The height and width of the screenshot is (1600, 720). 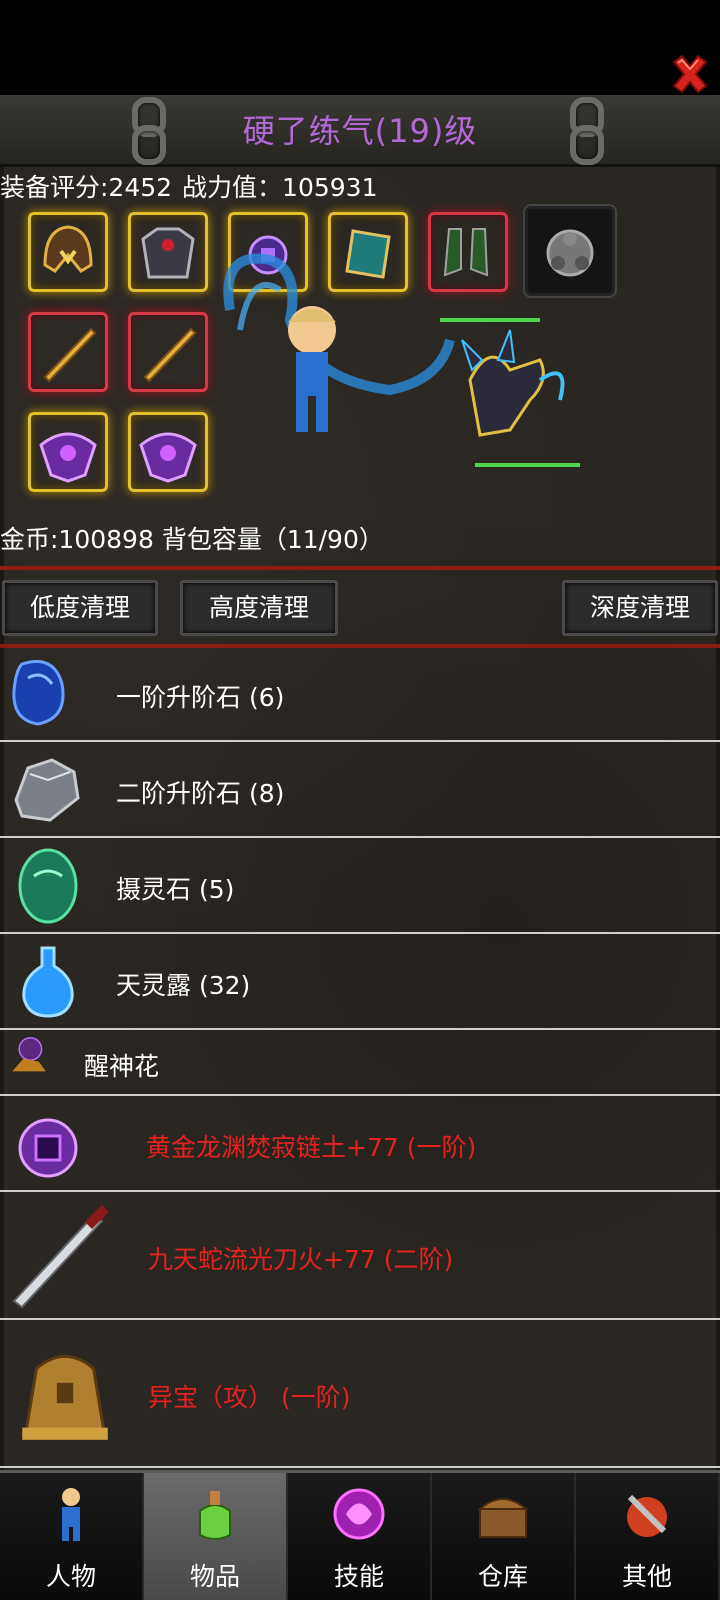 What do you see at coordinates (503, 1518) in the screenshot?
I see `chest-icon` at bounding box center [503, 1518].